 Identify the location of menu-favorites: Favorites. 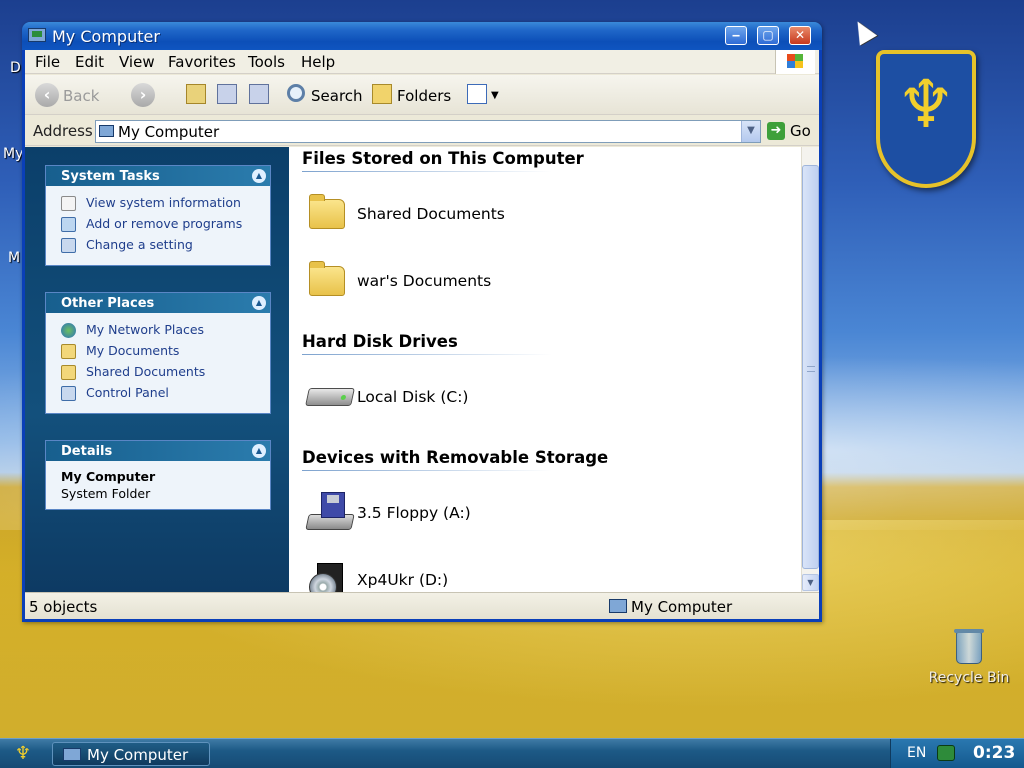
(202, 62).